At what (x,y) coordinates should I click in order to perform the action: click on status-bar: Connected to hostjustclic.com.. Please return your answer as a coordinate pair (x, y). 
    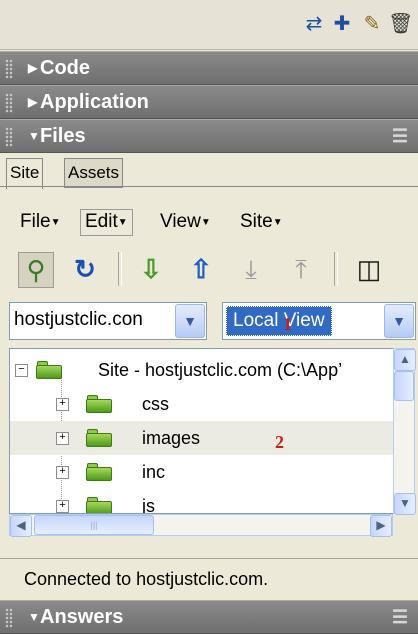
    Looking at the image, I should click on (209, 579).